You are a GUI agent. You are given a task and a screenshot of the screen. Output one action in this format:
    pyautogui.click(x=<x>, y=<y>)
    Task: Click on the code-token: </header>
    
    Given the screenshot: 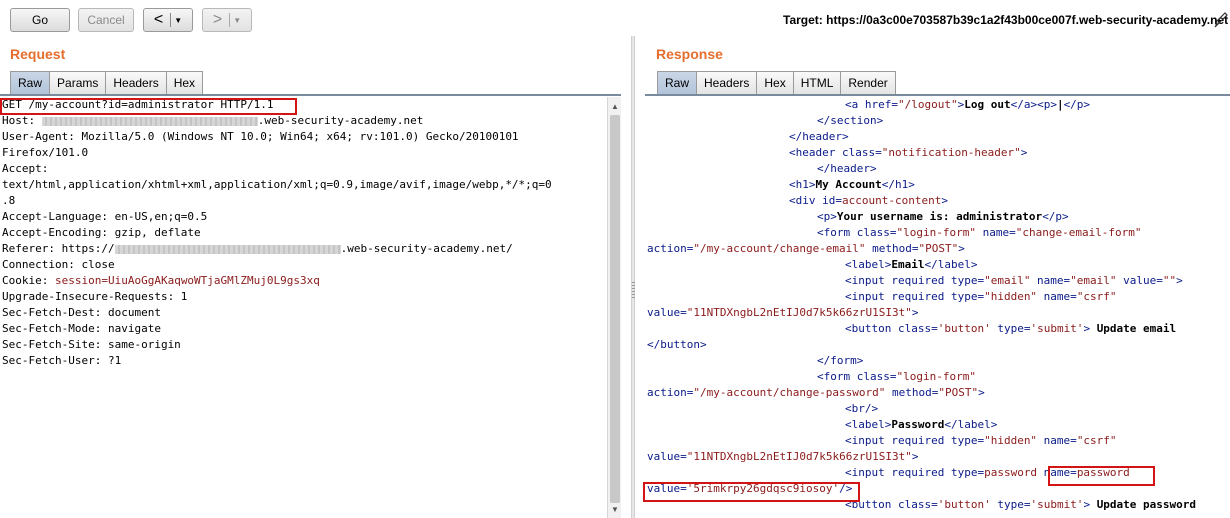 What is the action you would take?
    pyautogui.click(x=847, y=168)
    